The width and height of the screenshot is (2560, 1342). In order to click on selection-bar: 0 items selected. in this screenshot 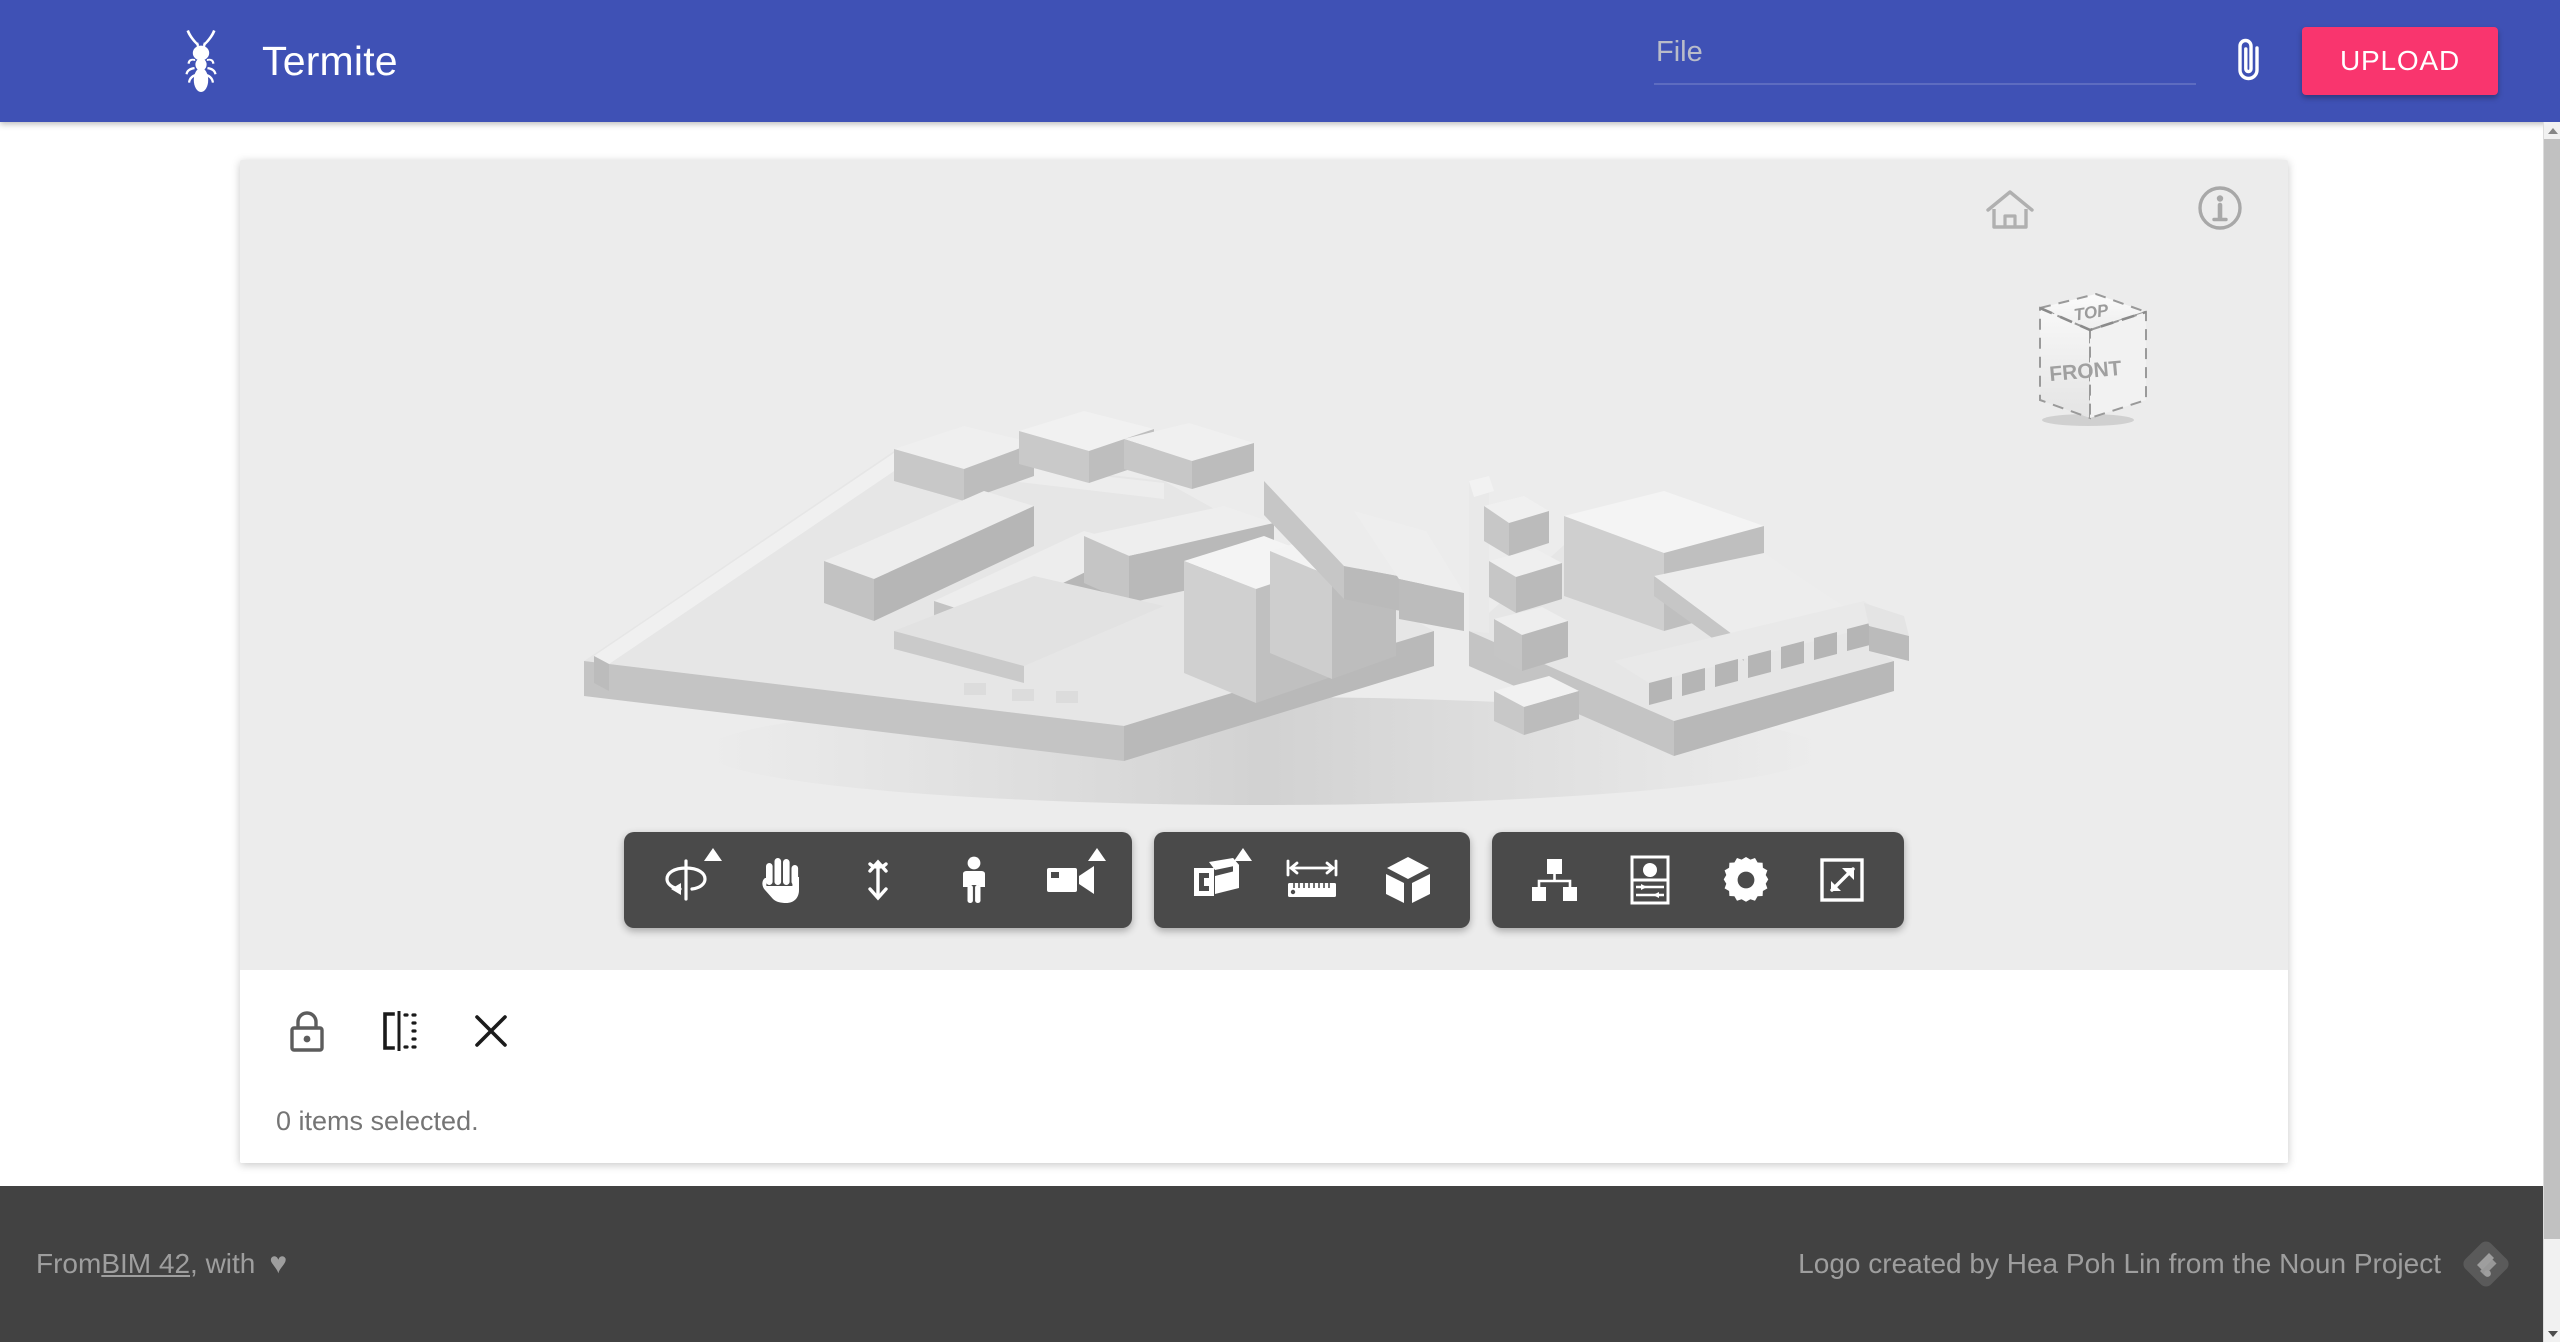, I will do `click(1264, 1066)`.